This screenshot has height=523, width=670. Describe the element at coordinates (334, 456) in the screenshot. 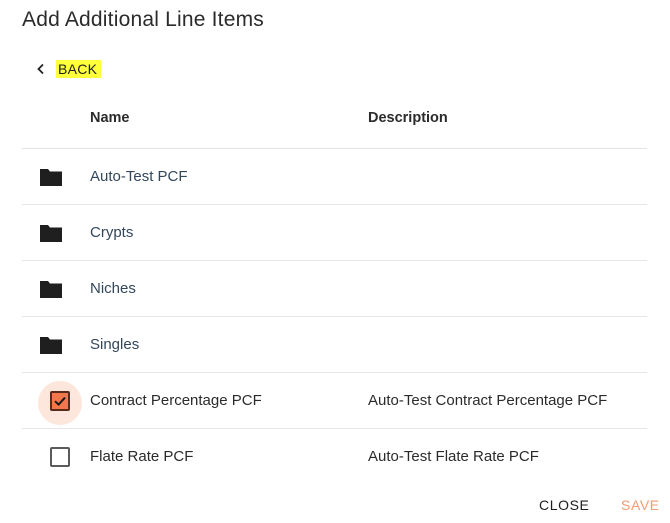

I see `table-row-item: Flate Rate PCF Auto-Test Flate Rate PCF` at that location.